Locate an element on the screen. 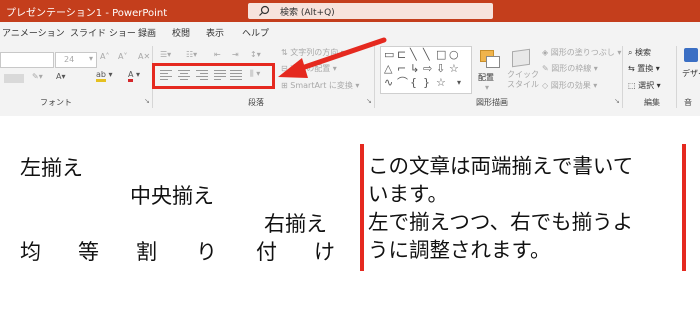 Image resolution: width=700 pixels, height=311 pixels. shrink-font-icon: A˅ is located at coordinates (122, 56).